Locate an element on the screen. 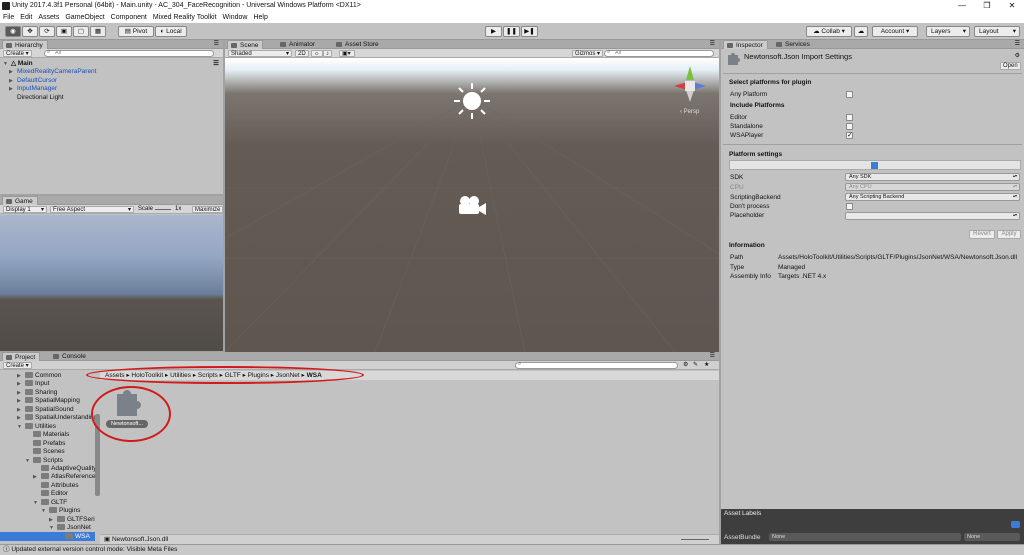 The image size is (1024, 555). collab-button: ☁ Collab ▾ is located at coordinates (829, 31).